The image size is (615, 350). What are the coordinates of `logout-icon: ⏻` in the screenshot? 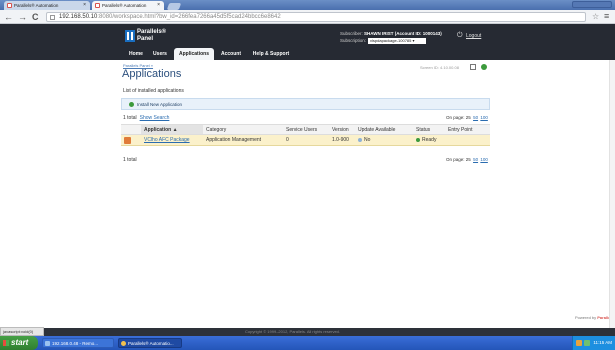 It's located at (460, 36).